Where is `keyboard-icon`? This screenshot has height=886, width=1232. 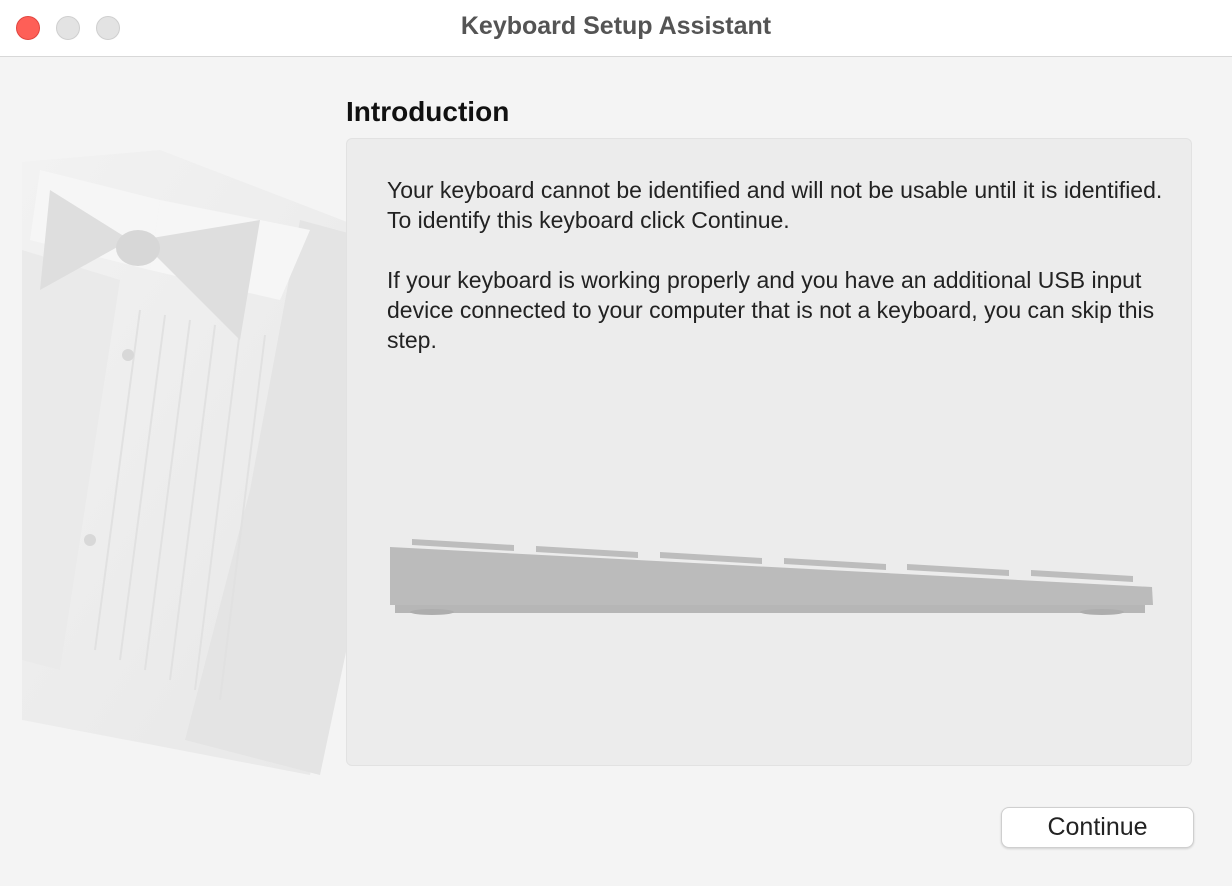 keyboard-icon is located at coordinates (771, 577).